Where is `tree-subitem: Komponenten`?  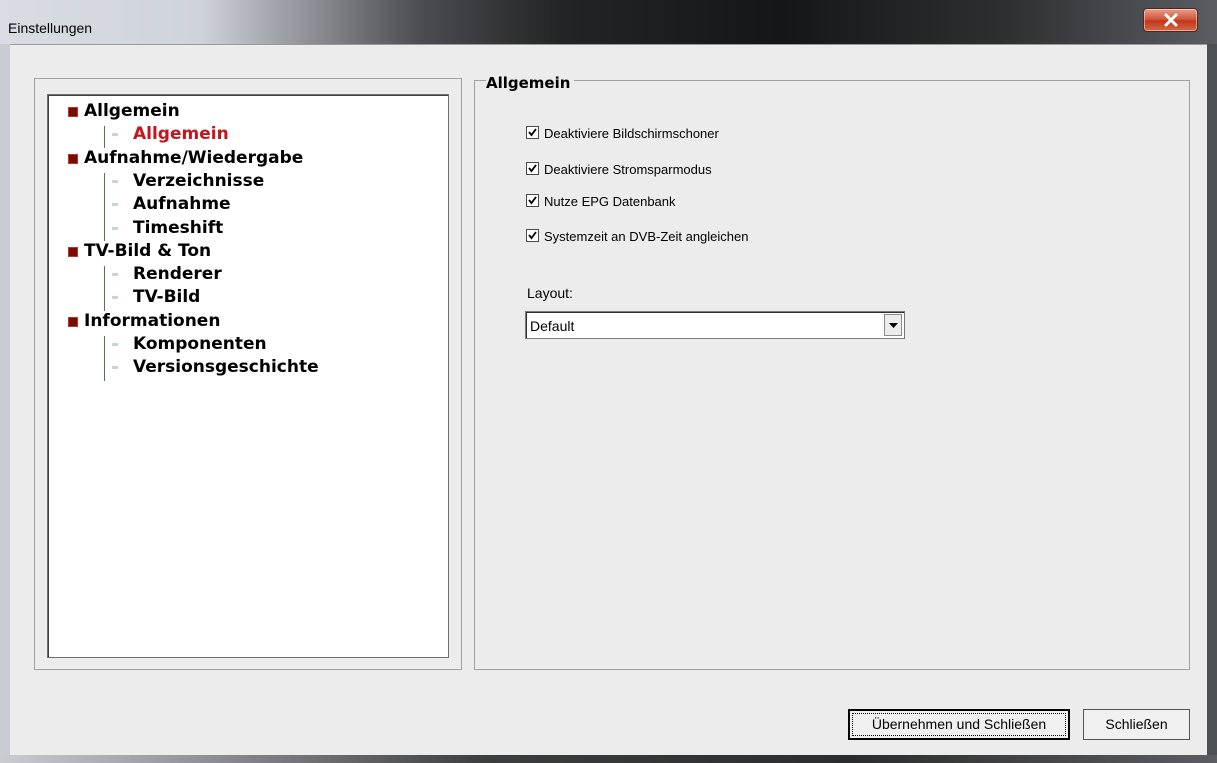 tree-subitem: Komponenten is located at coordinates (200, 344).